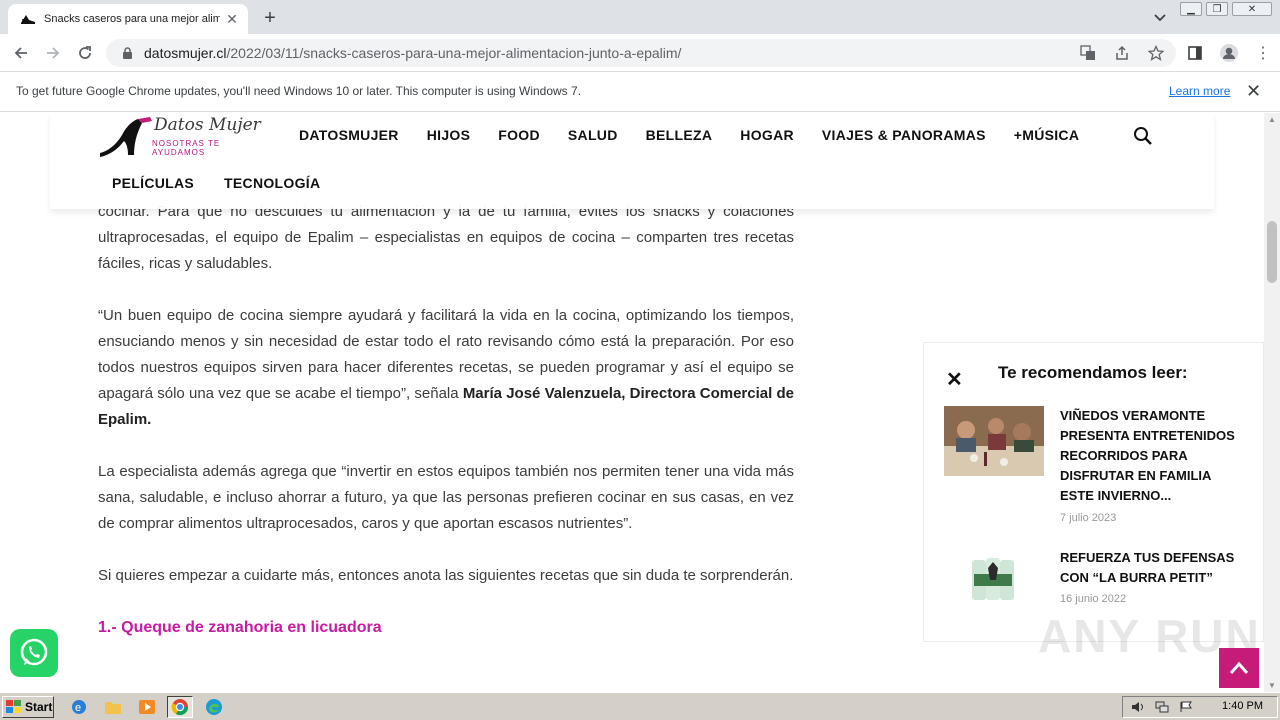  I want to click on forward-arrow-icon, so click(53, 53).